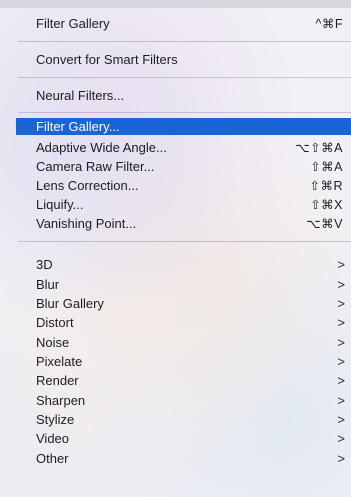  What do you see at coordinates (175, 185) in the screenshot?
I see `menu-item-lens-correction: Lens Correction... ⇧⌘R` at bounding box center [175, 185].